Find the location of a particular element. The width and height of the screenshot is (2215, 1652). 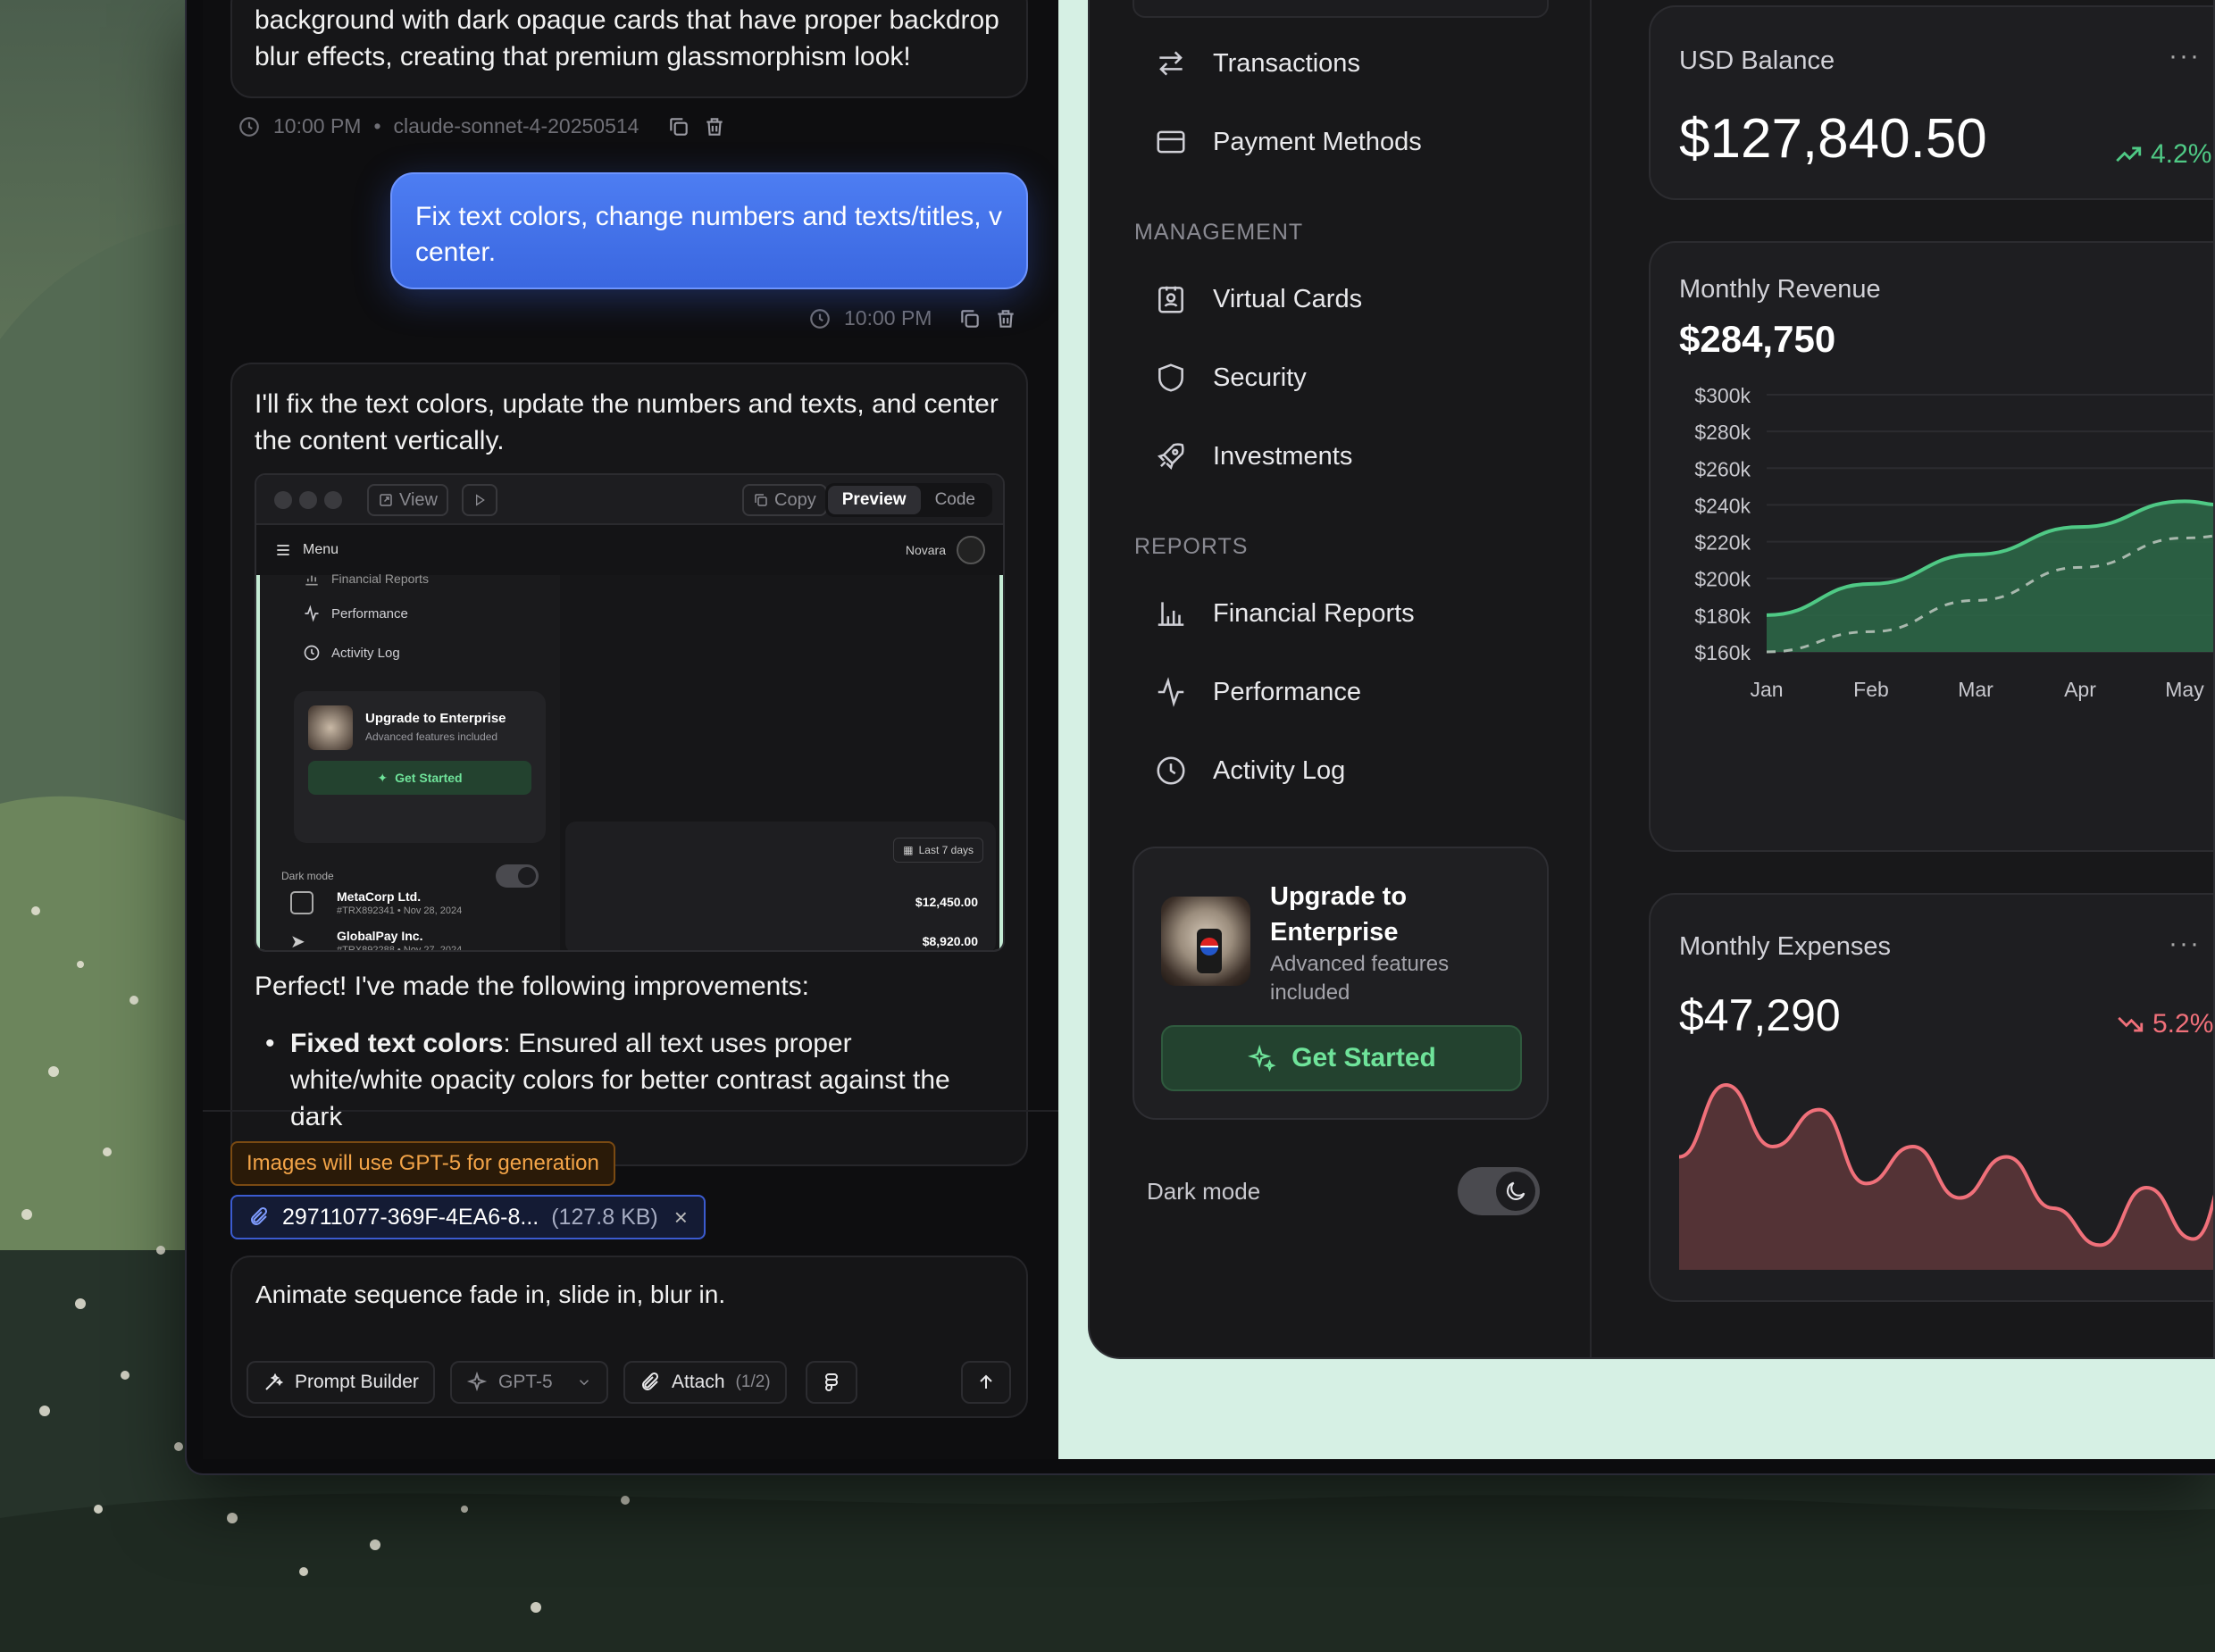

get-started-button: ✦ Get Started is located at coordinates (419, 778).